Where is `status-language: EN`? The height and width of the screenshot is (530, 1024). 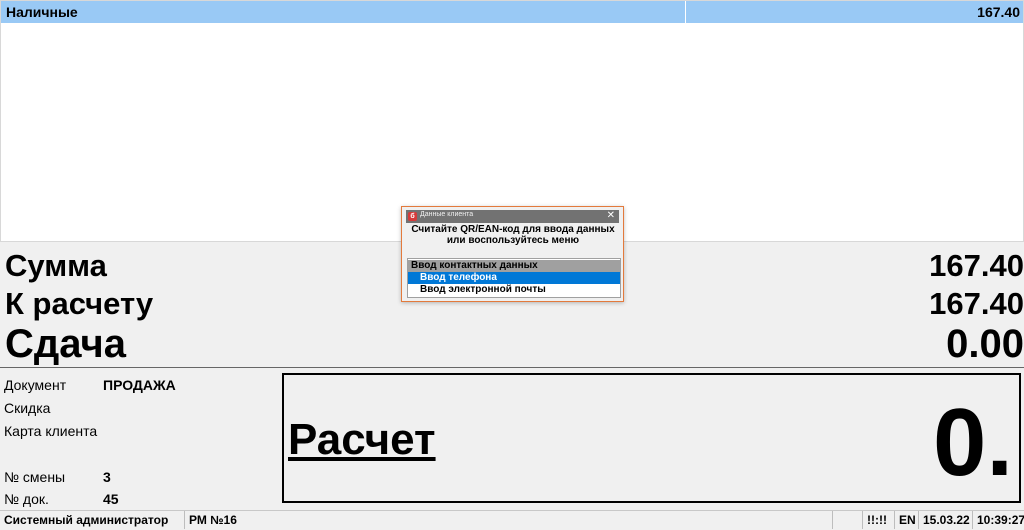
status-language: EN is located at coordinates (906, 520).